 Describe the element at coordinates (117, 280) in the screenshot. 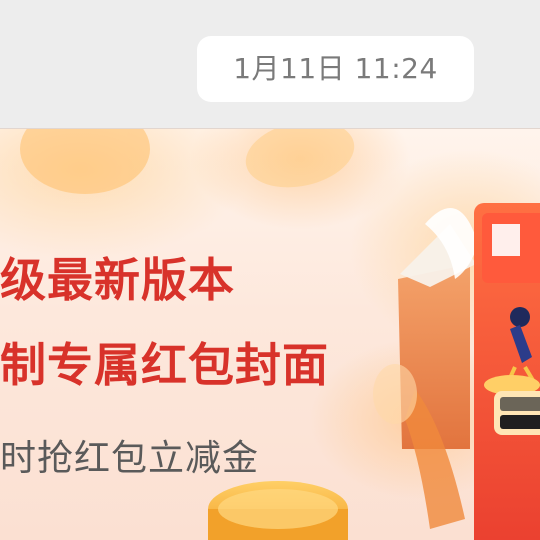

I see `promo-headline-line-1: 级最新版本` at that location.